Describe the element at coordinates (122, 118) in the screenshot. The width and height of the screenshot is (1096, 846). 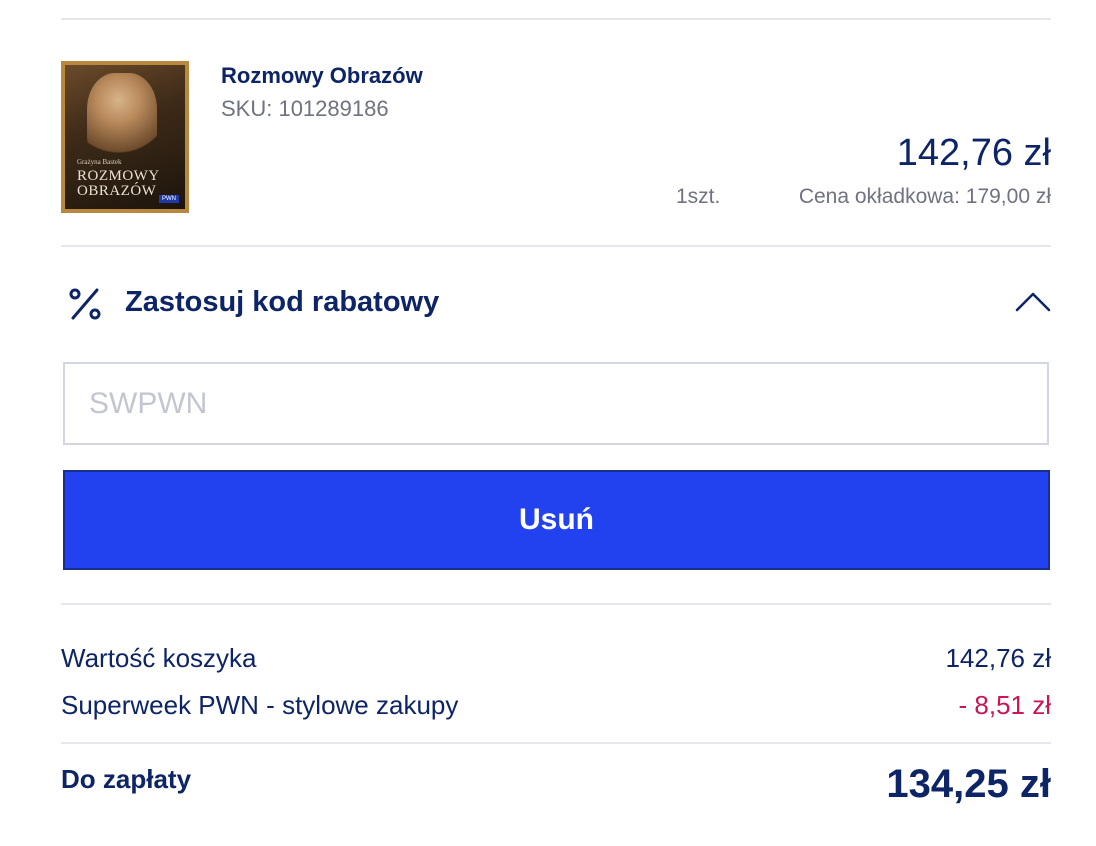
I see `cover-painting` at that location.